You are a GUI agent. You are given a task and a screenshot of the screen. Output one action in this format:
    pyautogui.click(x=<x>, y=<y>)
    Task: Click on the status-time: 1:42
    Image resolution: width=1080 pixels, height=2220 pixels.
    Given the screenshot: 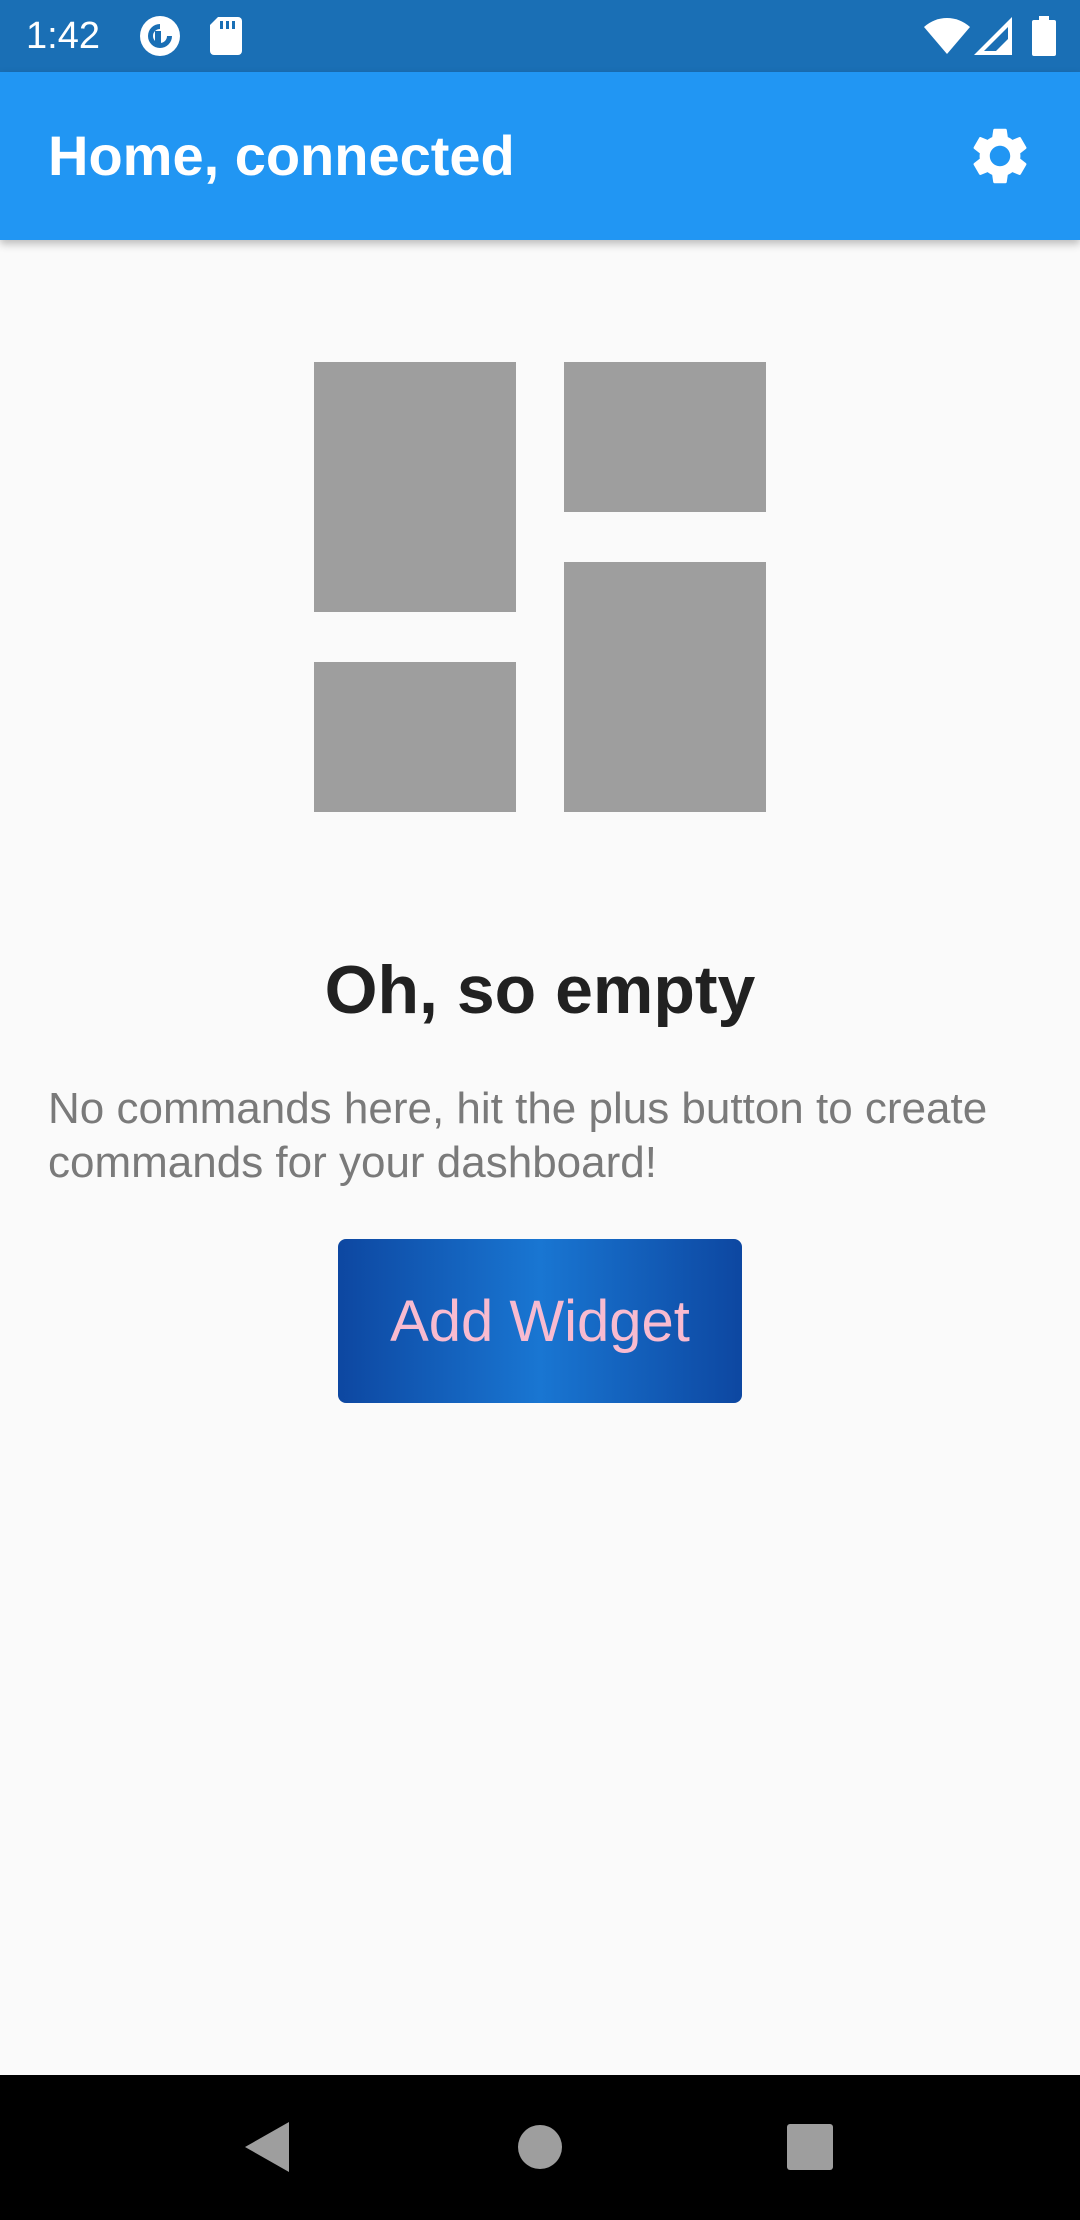 What is the action you would take?
    pyautogui.click(x=63, y=36)
    